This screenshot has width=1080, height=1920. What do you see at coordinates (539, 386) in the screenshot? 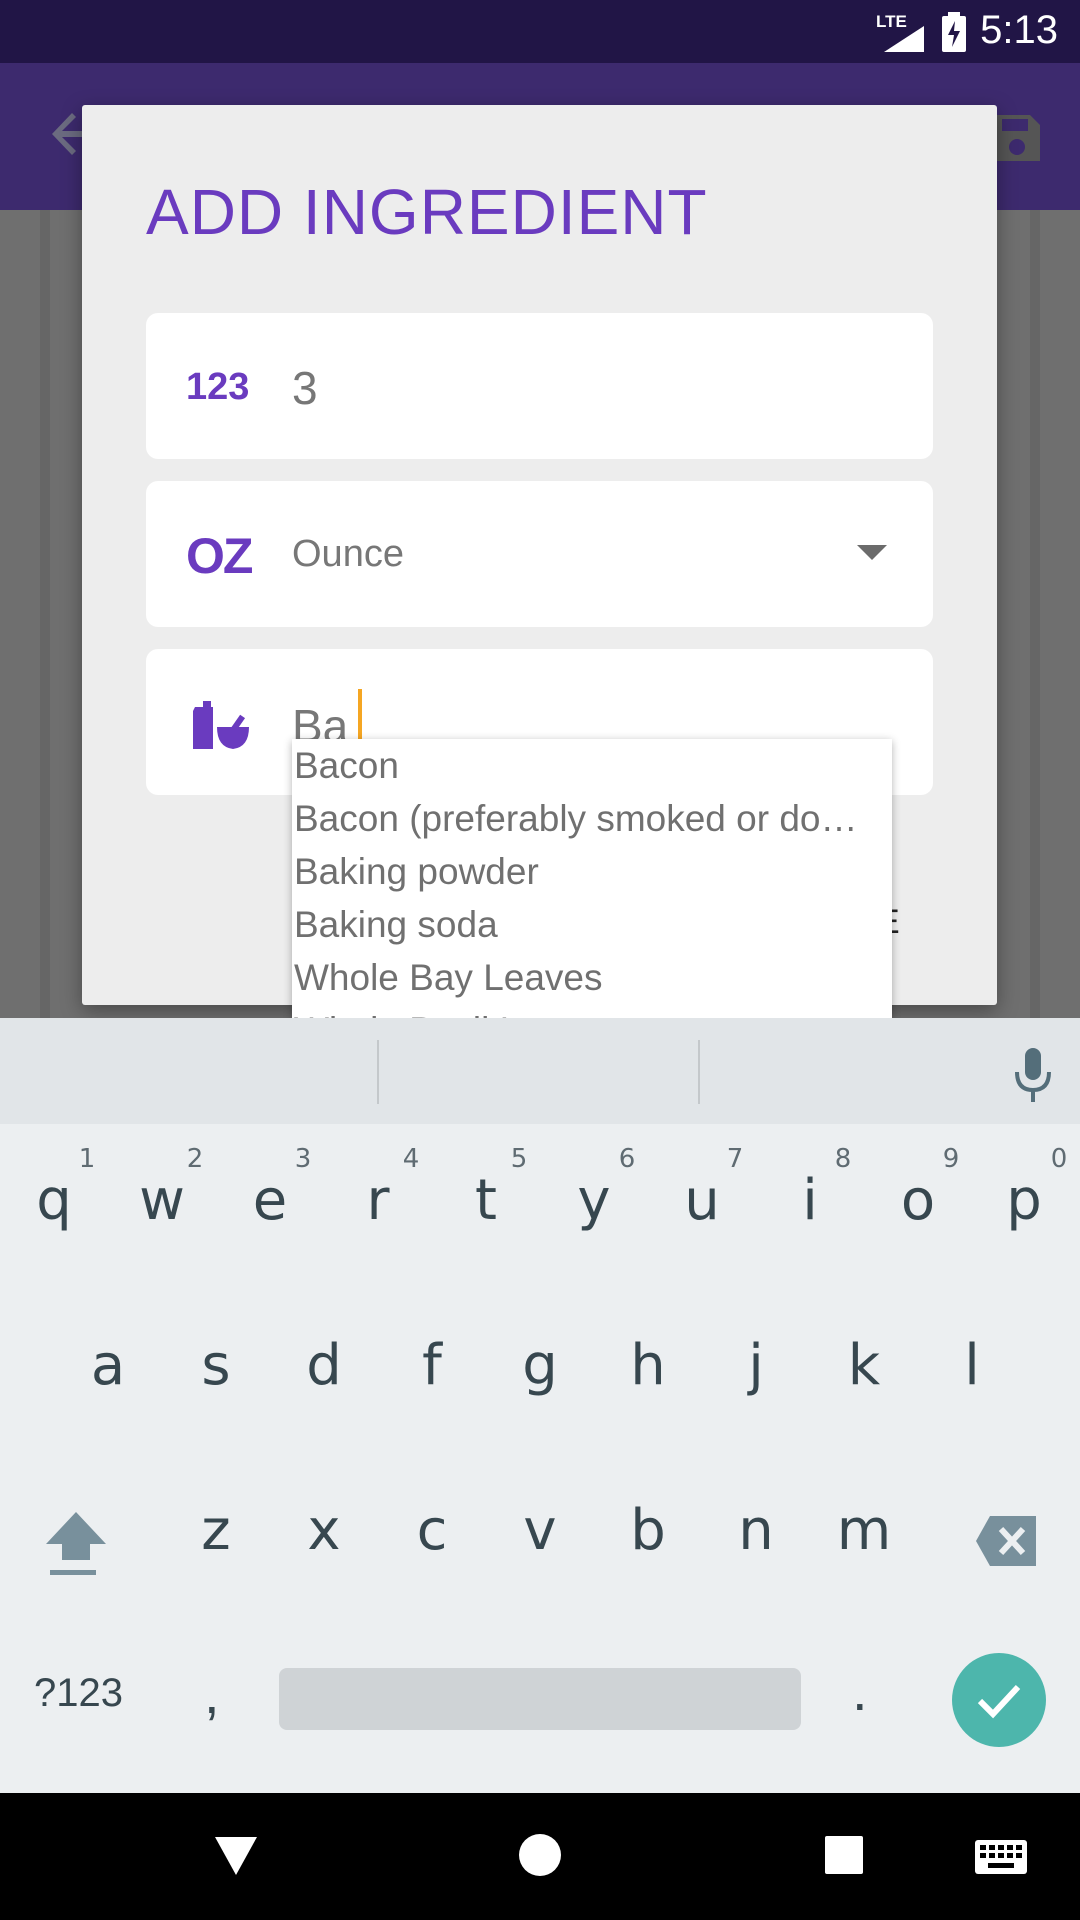
I see `quantity-field: 123 3` at bounding box center [539, 386].